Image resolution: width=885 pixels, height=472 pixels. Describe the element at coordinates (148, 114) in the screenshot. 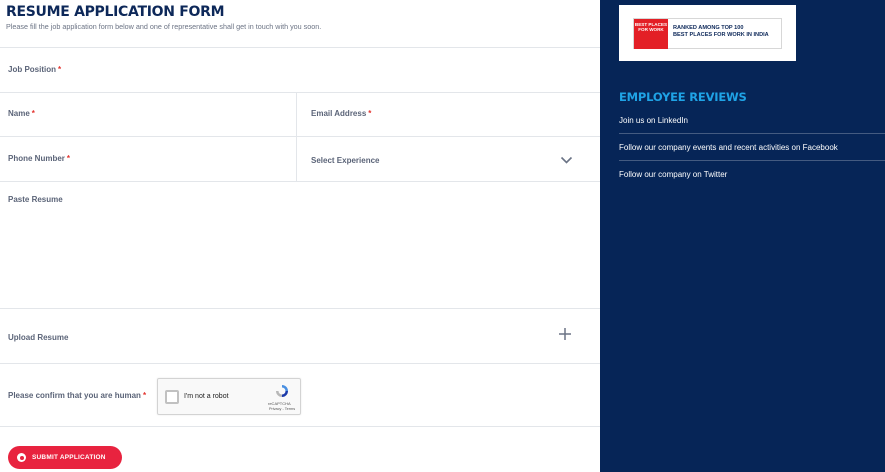

I see `name-field: Name *` at that location.